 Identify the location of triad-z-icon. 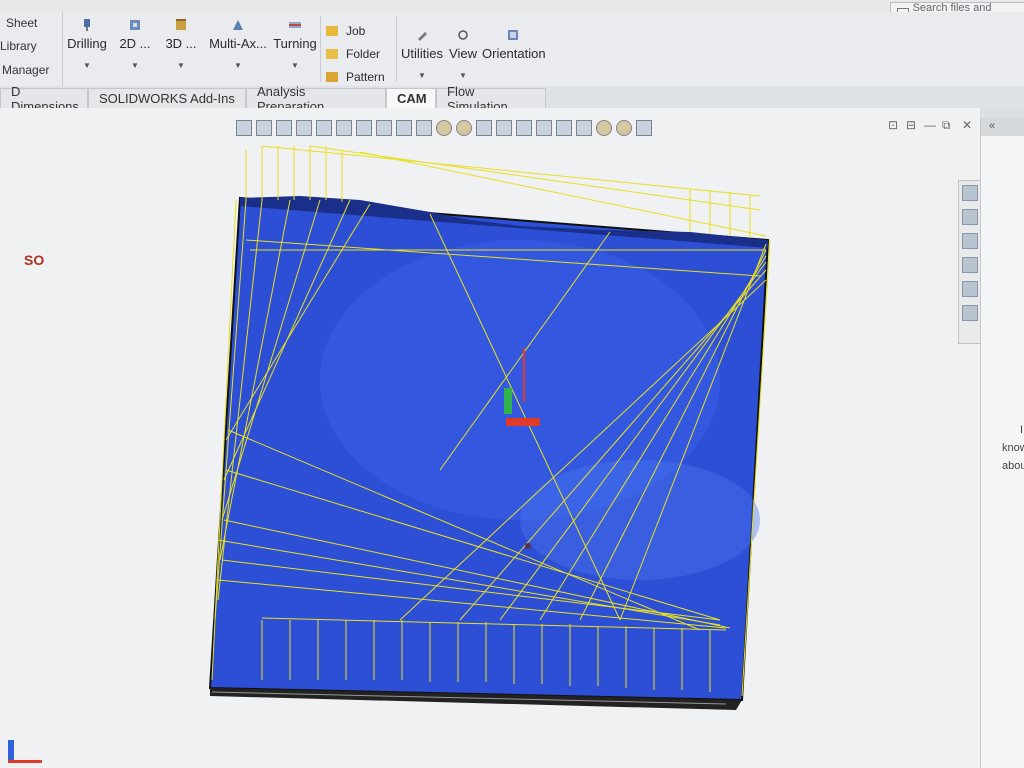
(11, 750).